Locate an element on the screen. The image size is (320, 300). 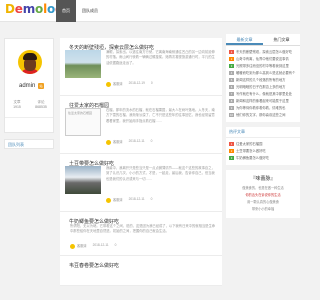
hot-comments-panel: 热评文章 1 往爱太家的石榴园 2 土豆带要怎么做好吃 3 牛奶鲫鱼要怎么做好吃 is located at coordinates (263, 146).